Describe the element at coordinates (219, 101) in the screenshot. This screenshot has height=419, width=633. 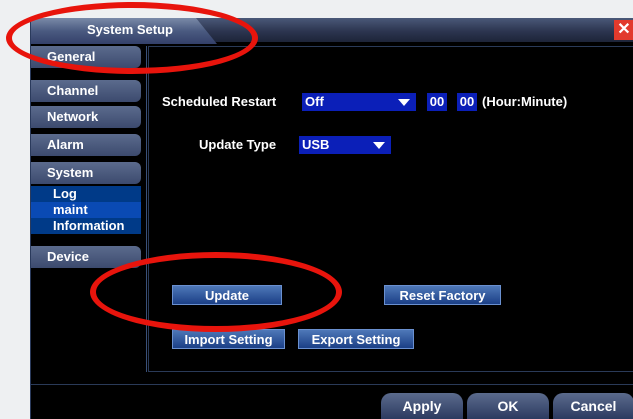
I see `scheduled-restart-label: Scheduled Restart` at that location.